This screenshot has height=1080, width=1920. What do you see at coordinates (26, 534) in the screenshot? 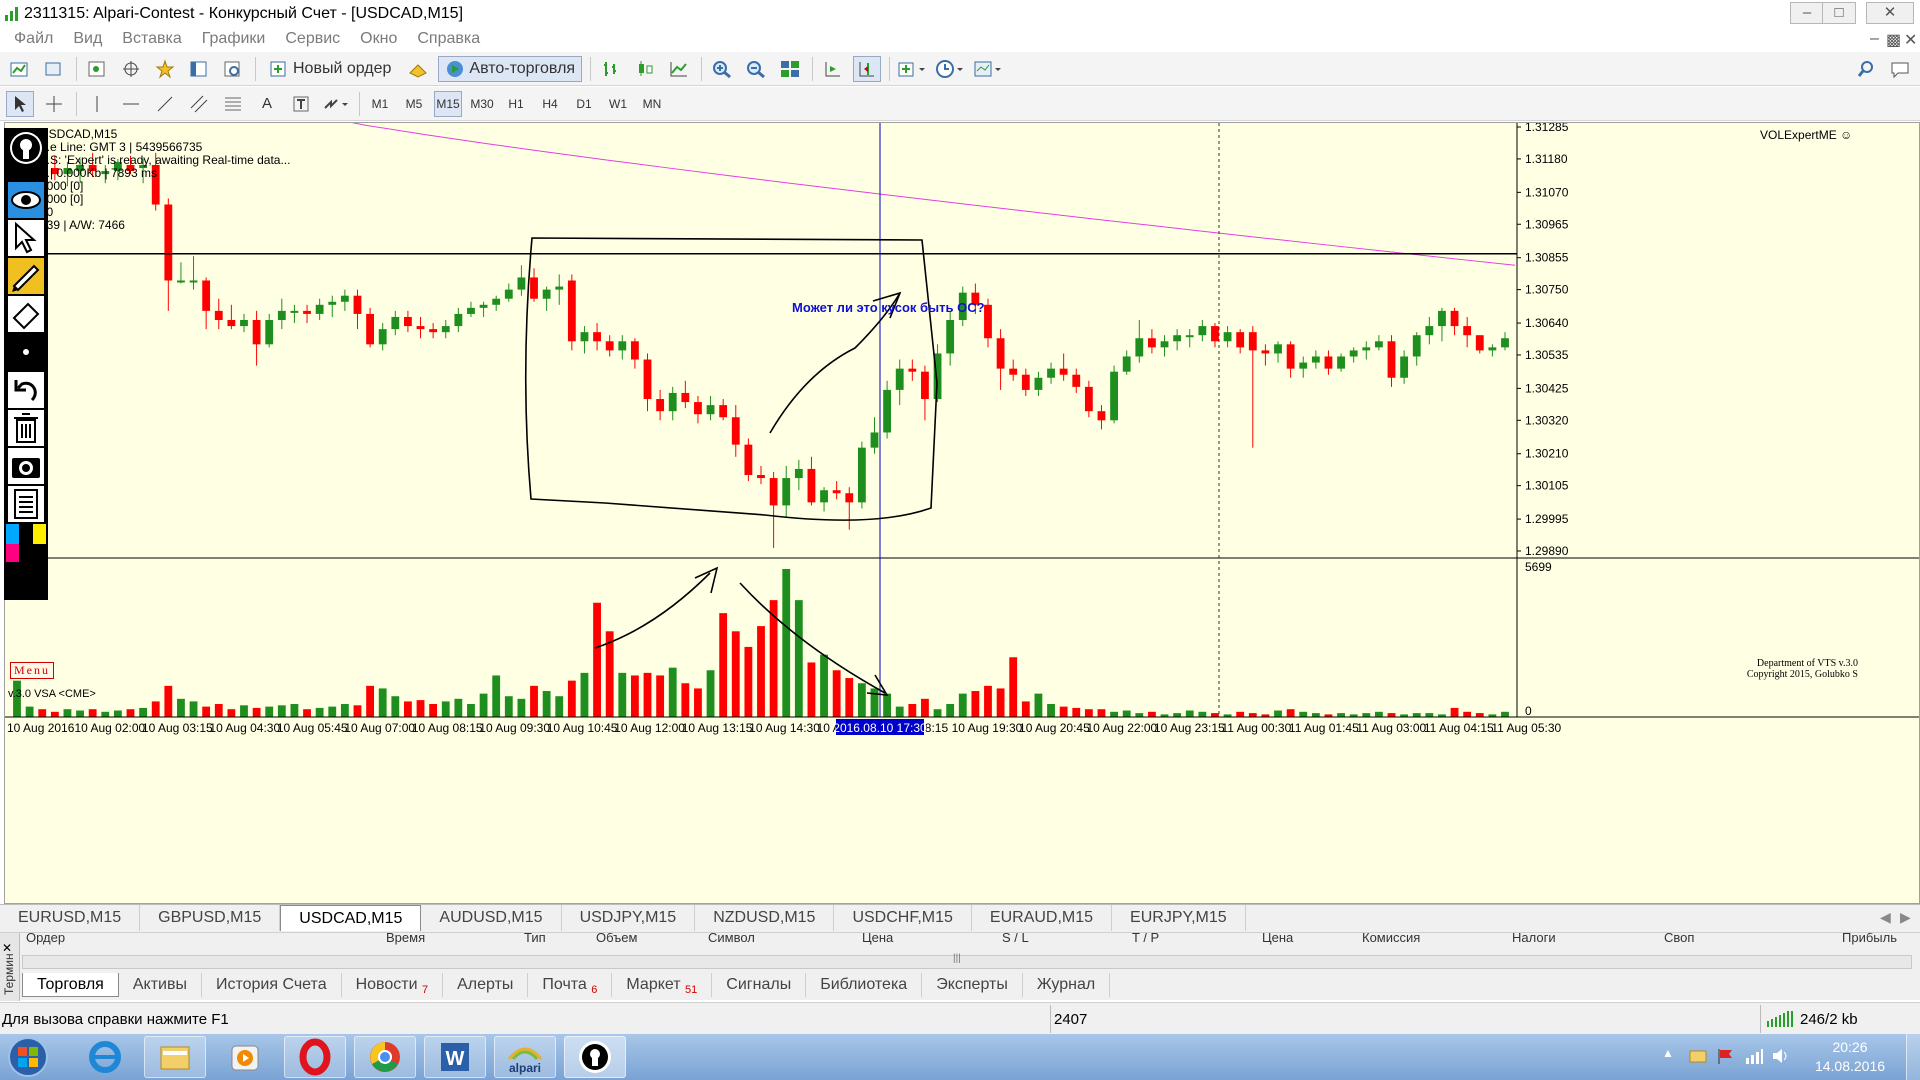
I see `swatch-black` at bounding box center [26, 534].